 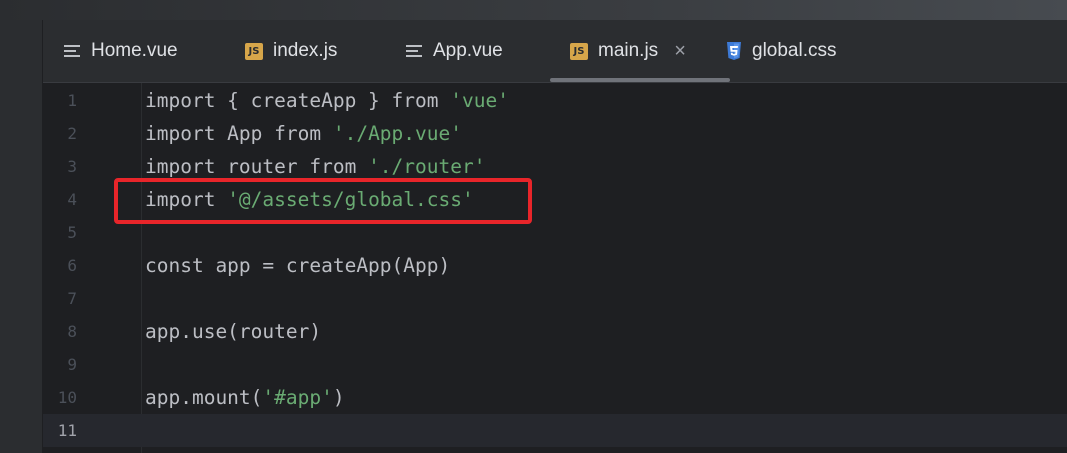 What do you see at coordinates (555, 100) in the screenshot?
I see `code-line: 1 import { createApp } from 'vue'` at bounding box center [555, 100].